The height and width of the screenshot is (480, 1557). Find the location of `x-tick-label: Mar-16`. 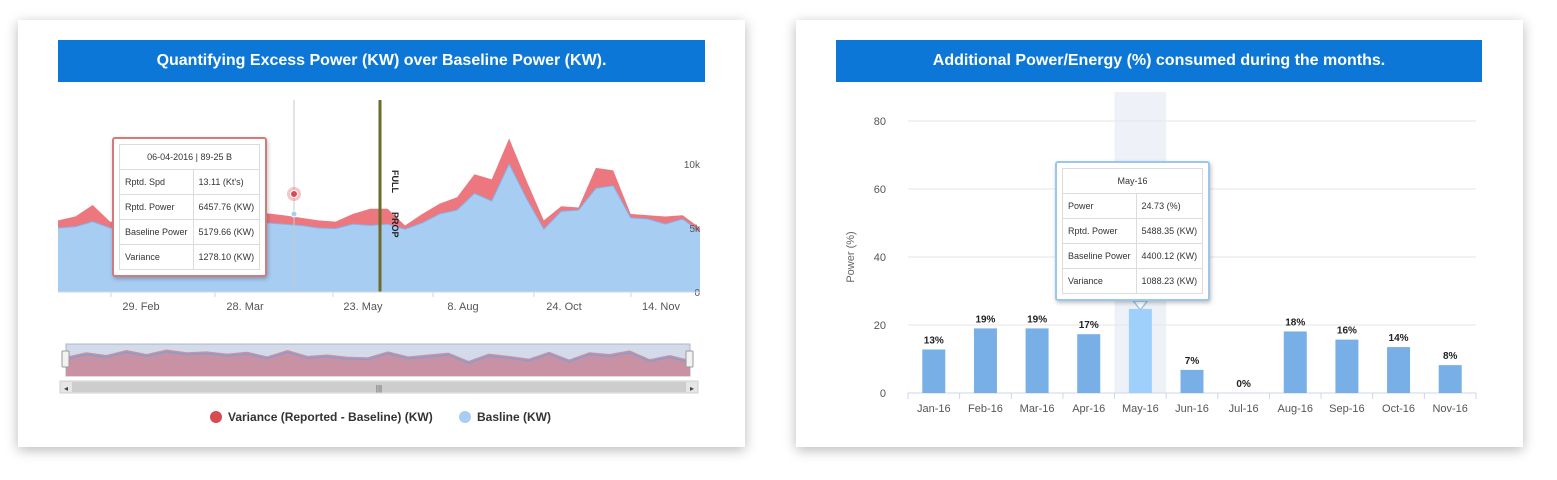

x-tick-label: Mar-16 is located at coordinates (1037, 409).